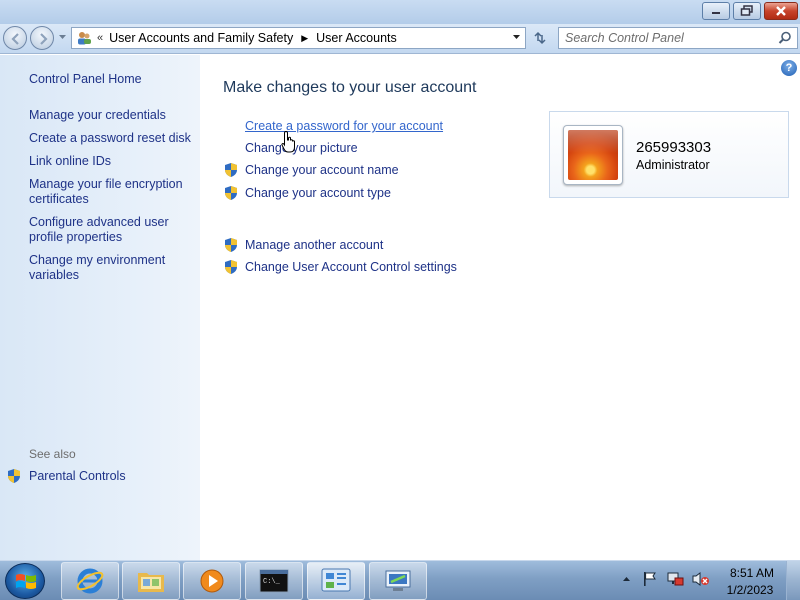 The image size is (800, 600). Describe the element at coordinates (42, 38) in the screenshot. I see `forward-button` at that location.